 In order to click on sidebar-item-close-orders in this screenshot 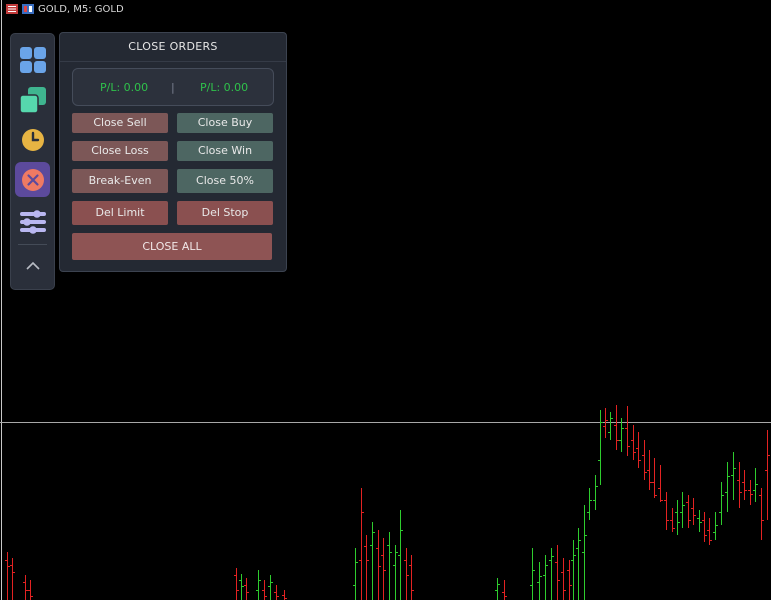, I will do `click(32, 179)`.